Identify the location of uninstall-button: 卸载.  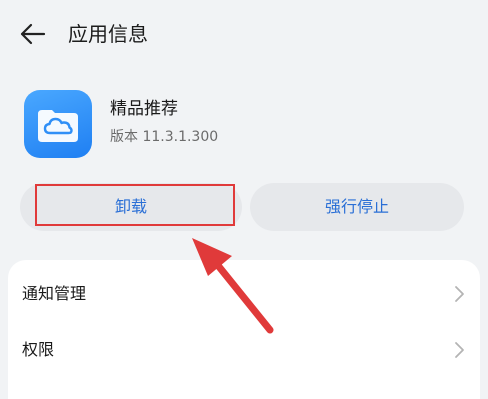
(131, 207).